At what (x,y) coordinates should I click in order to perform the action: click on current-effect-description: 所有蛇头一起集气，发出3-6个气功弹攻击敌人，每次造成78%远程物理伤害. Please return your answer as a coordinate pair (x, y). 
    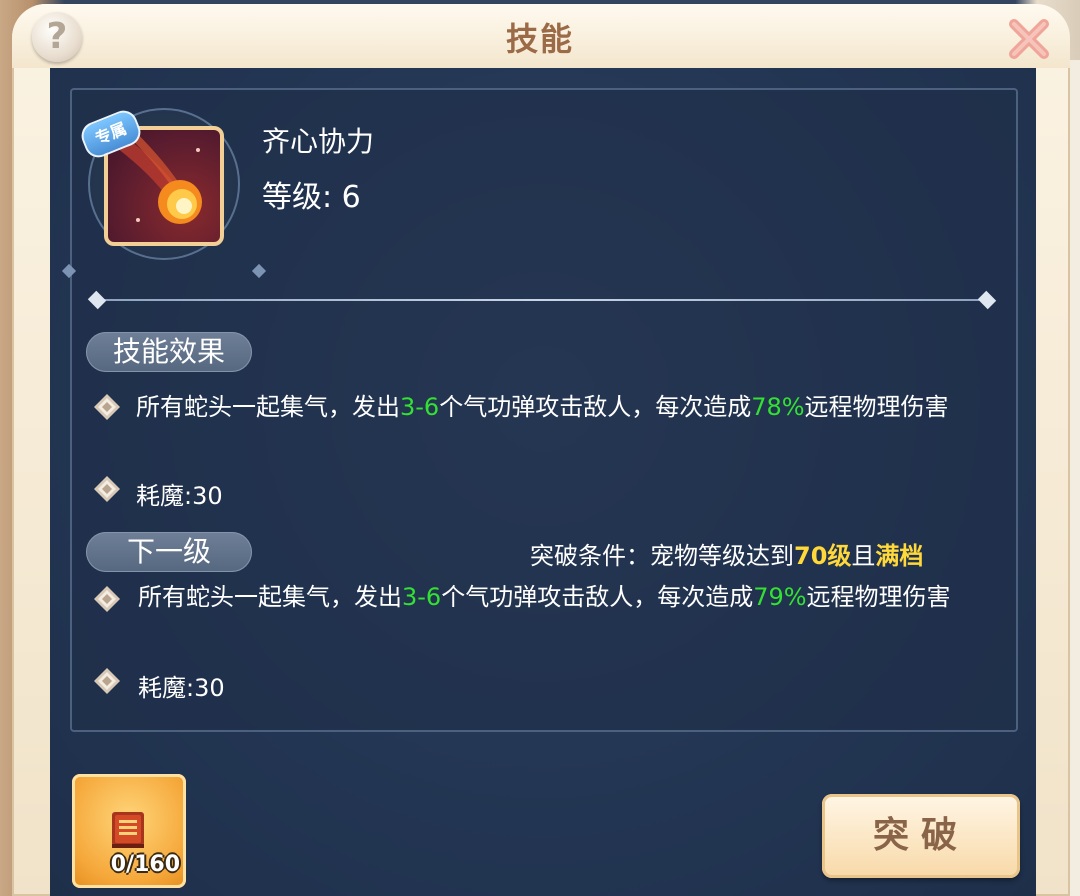
    Looking at the image, I should click on (542, 407).